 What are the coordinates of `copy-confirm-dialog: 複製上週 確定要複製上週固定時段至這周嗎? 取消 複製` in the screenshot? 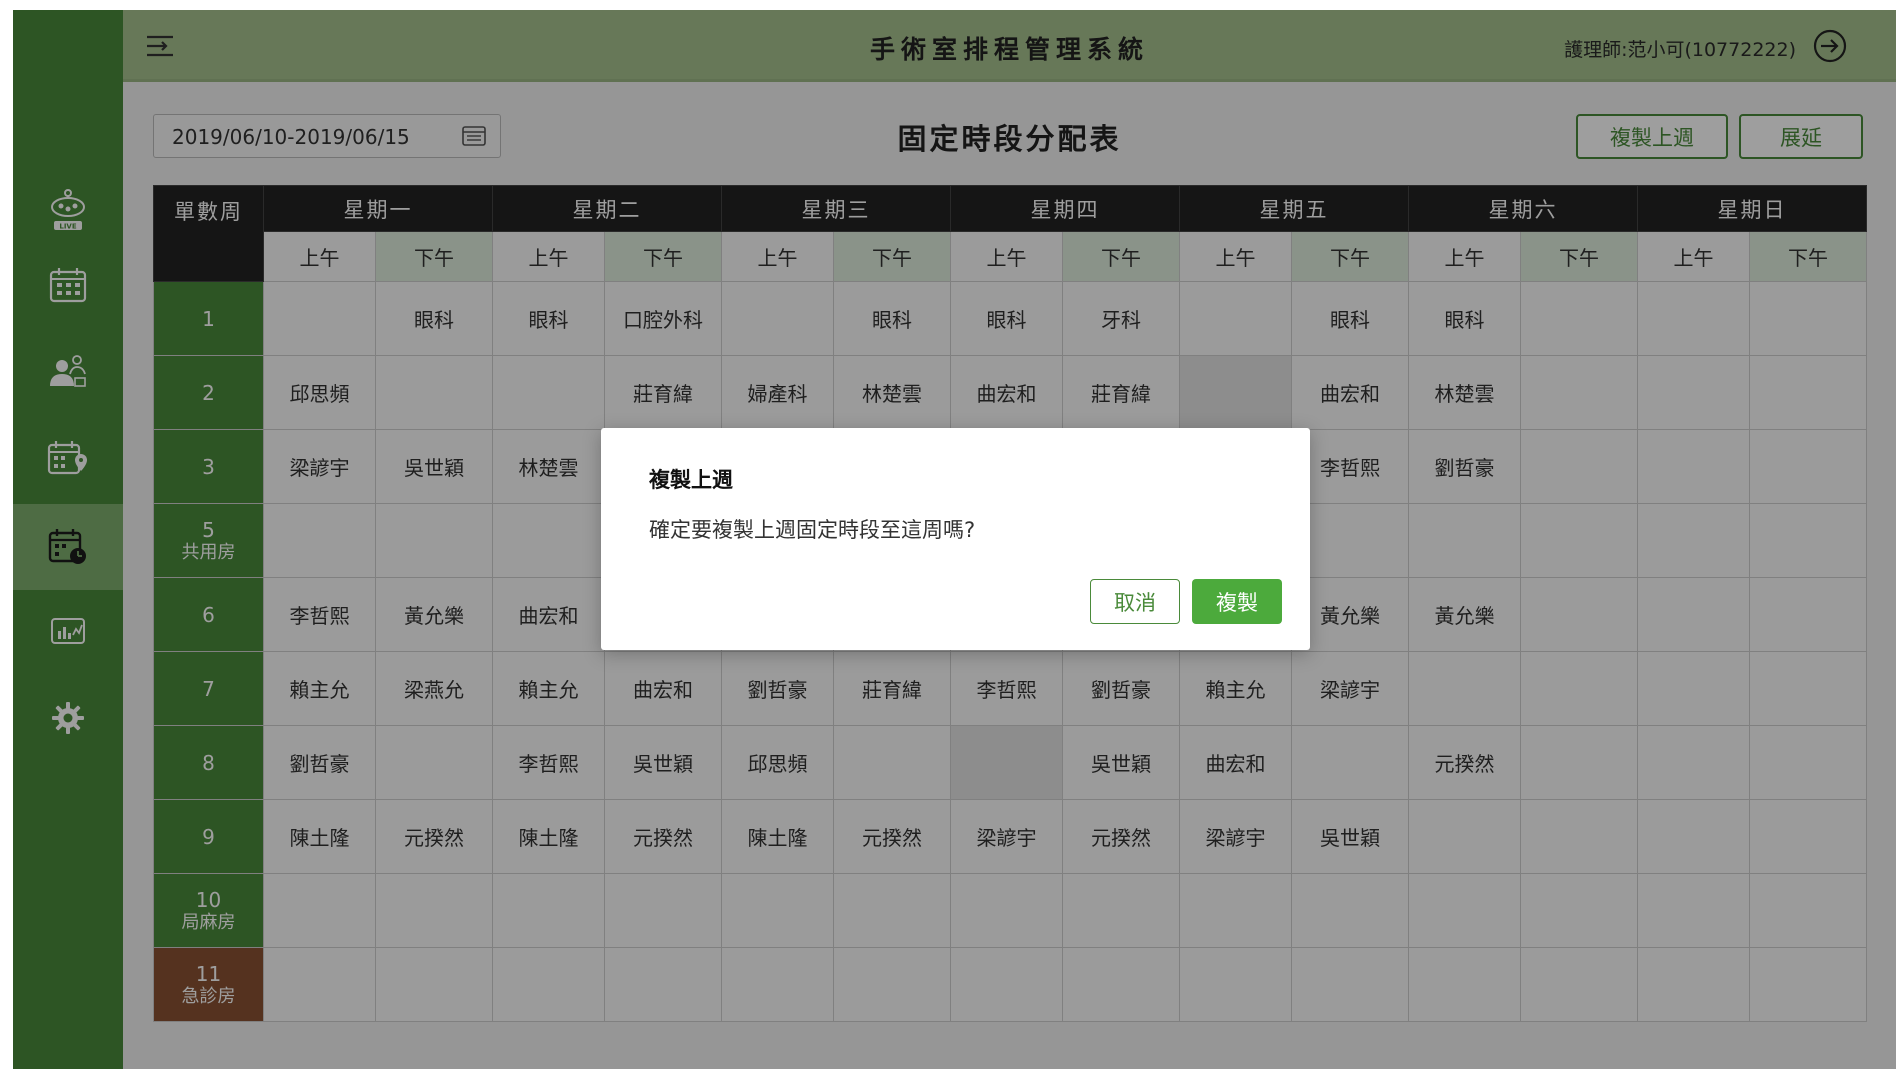 It's located at (955, 539).